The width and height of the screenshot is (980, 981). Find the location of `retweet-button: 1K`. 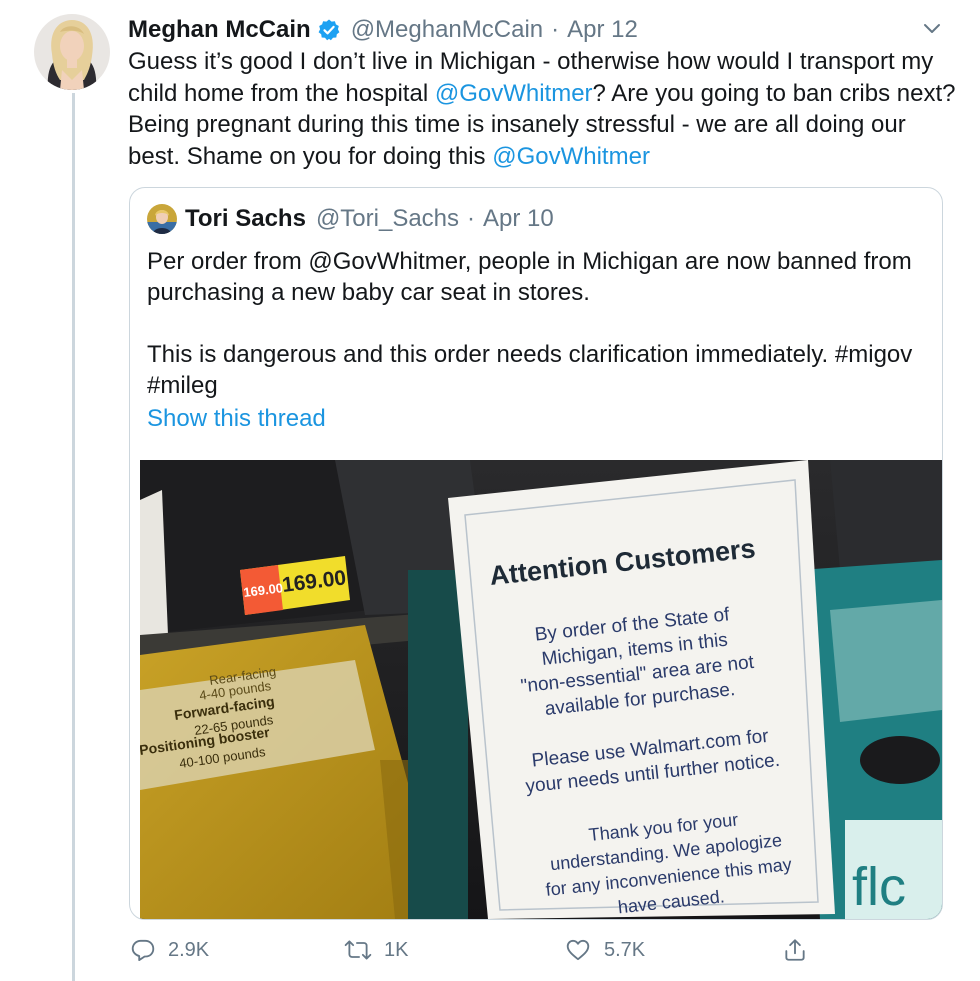

retweet-button: 1K is located at coordinates (376, 950).